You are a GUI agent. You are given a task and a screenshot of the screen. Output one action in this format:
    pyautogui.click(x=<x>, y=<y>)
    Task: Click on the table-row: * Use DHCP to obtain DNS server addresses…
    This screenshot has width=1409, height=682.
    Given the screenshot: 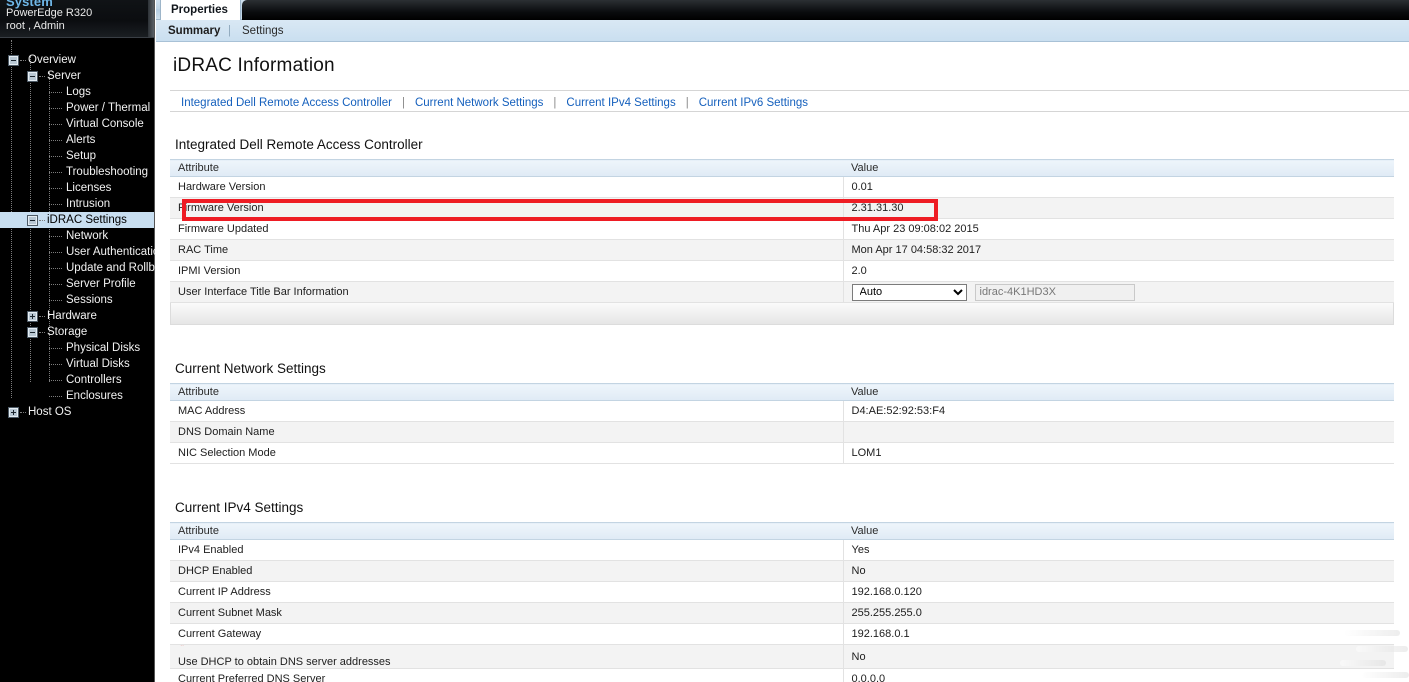 What is the action you would take?
    pyautogui.click(x=782, y=656)
    